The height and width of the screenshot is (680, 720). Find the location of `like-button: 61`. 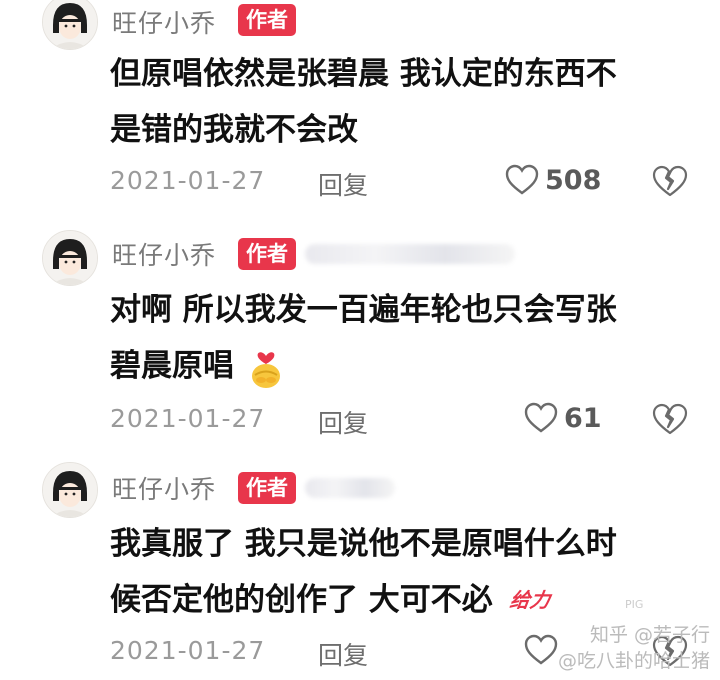

like-button: 61 is located at coordinates (563, 418).